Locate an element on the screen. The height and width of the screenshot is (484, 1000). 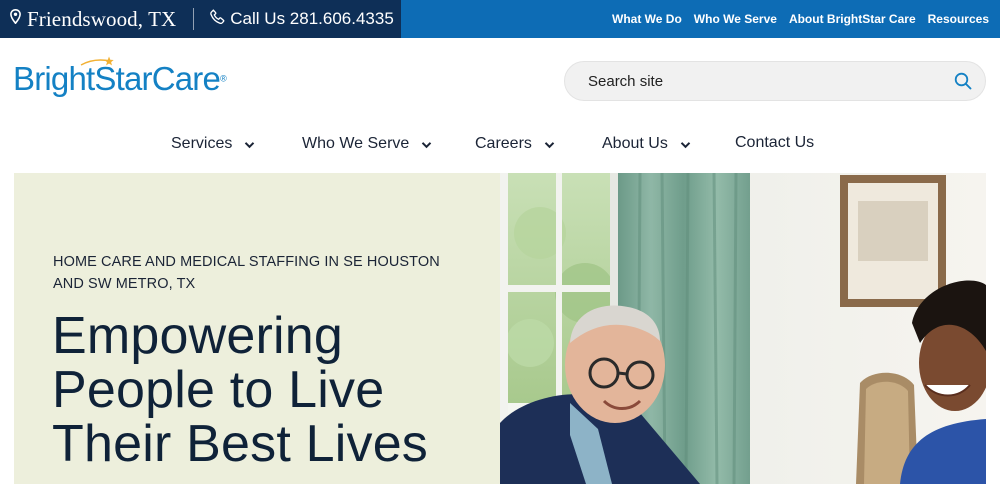
site-search is located at coordinates (775, 81).